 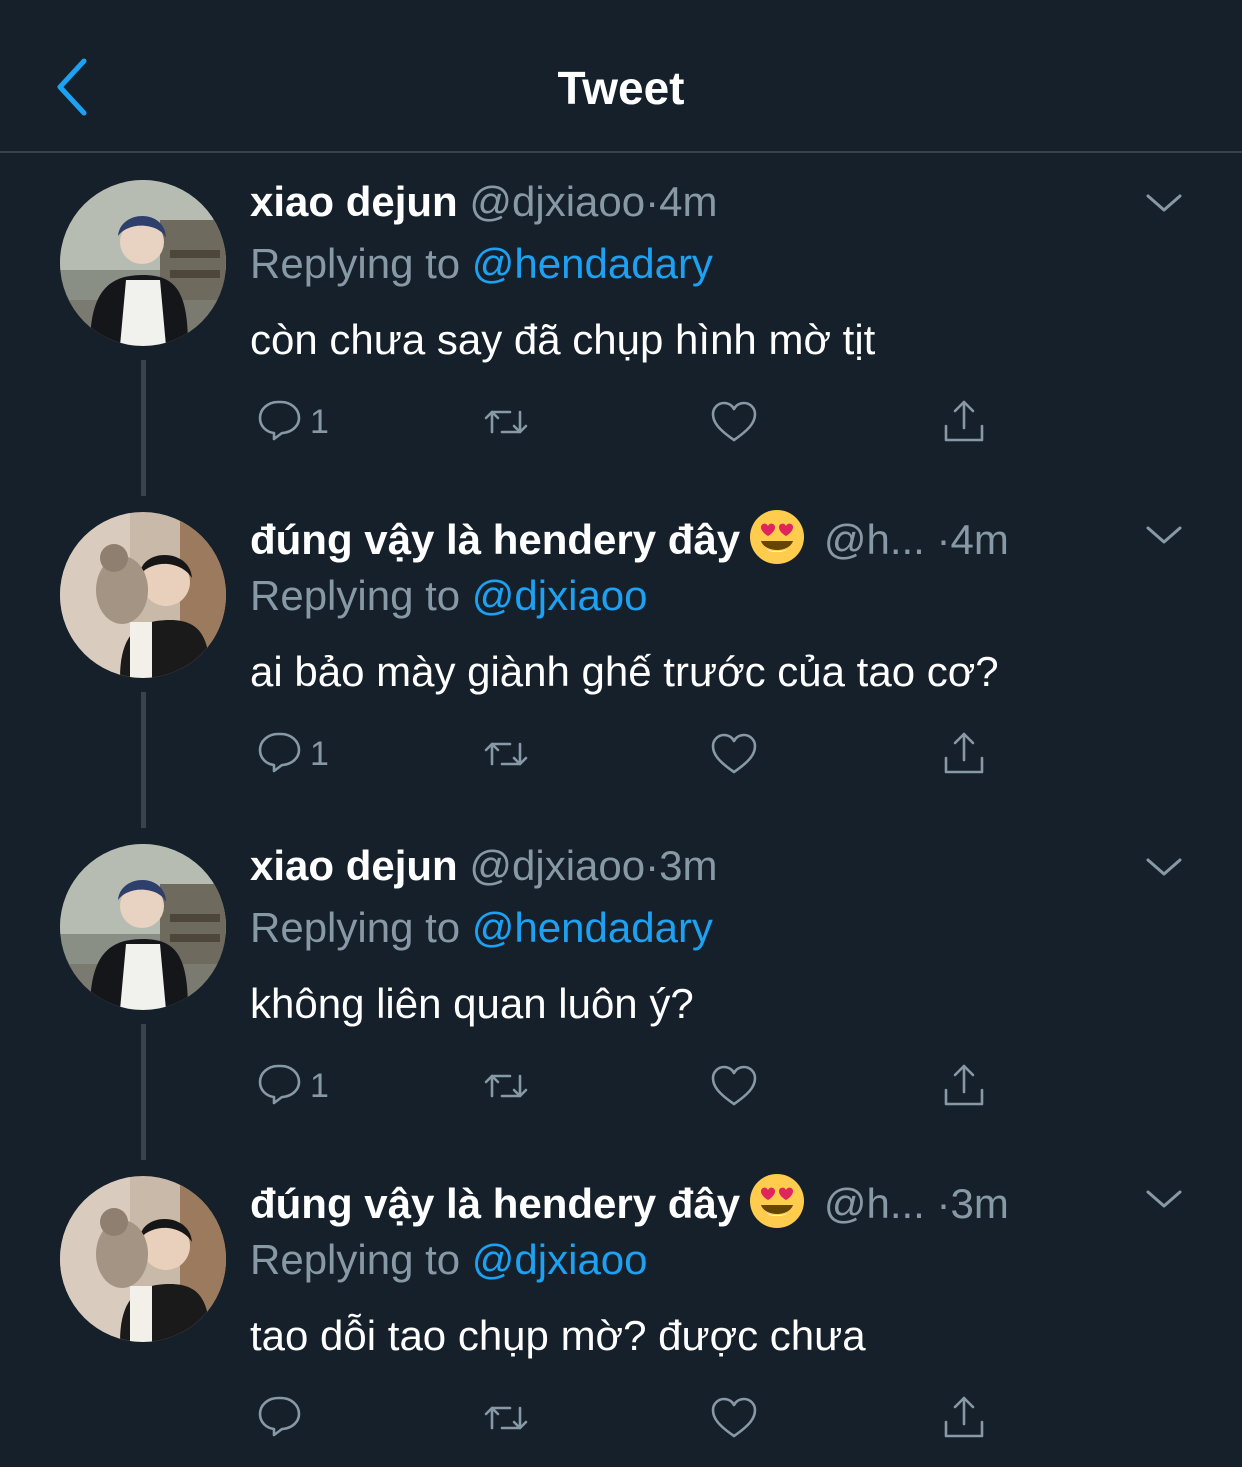 I want to click on tweet-header: xiao dejun @djxiaoo·4m, so click(x=676, y=202).